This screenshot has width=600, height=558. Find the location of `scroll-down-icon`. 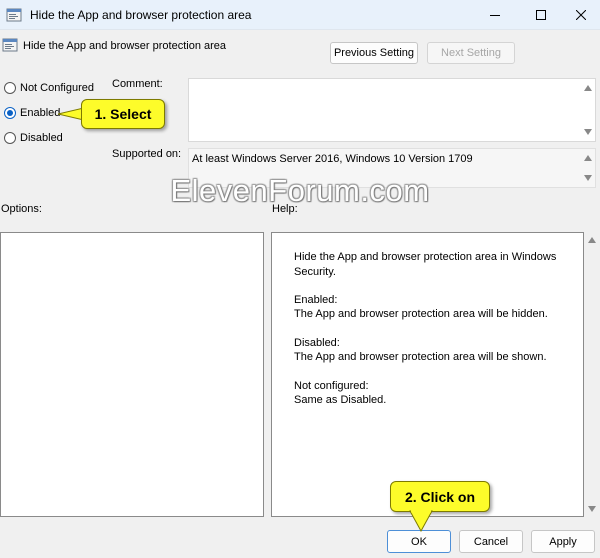

scroll-down-icon is located at coordinates (588, 132).